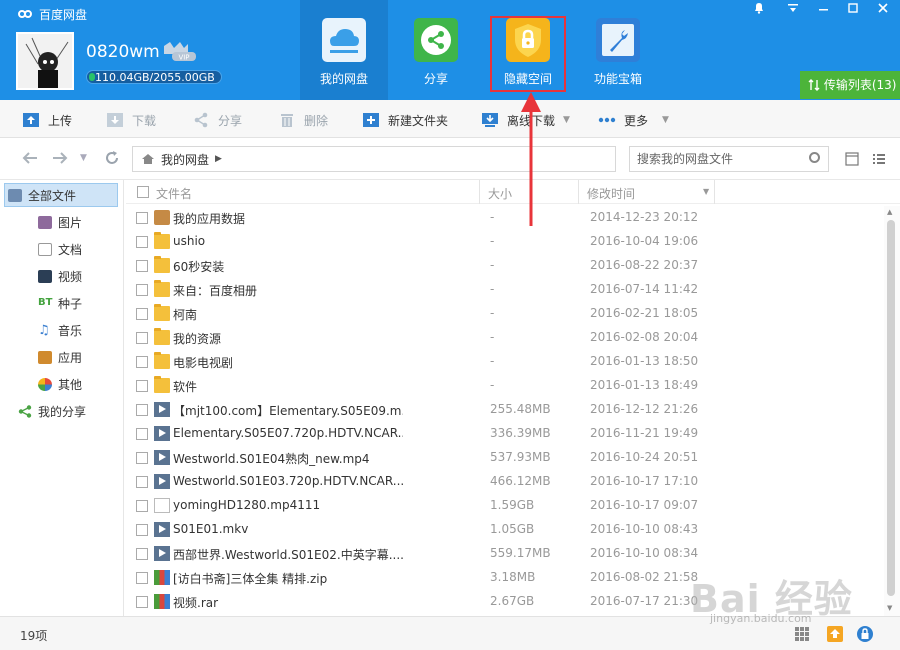 Image resolution: width=900 pixels, height=650 pixels. I want to click on history-dropdown-icon: ▼, so click(83, 158).